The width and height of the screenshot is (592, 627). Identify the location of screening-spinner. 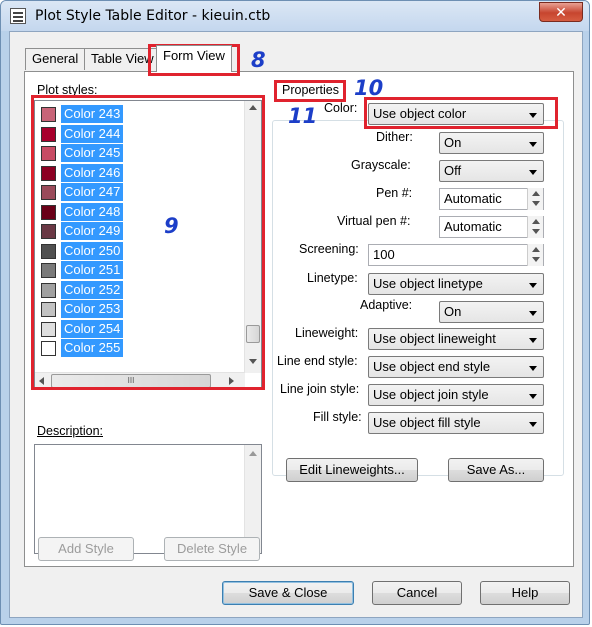
(535, 255).